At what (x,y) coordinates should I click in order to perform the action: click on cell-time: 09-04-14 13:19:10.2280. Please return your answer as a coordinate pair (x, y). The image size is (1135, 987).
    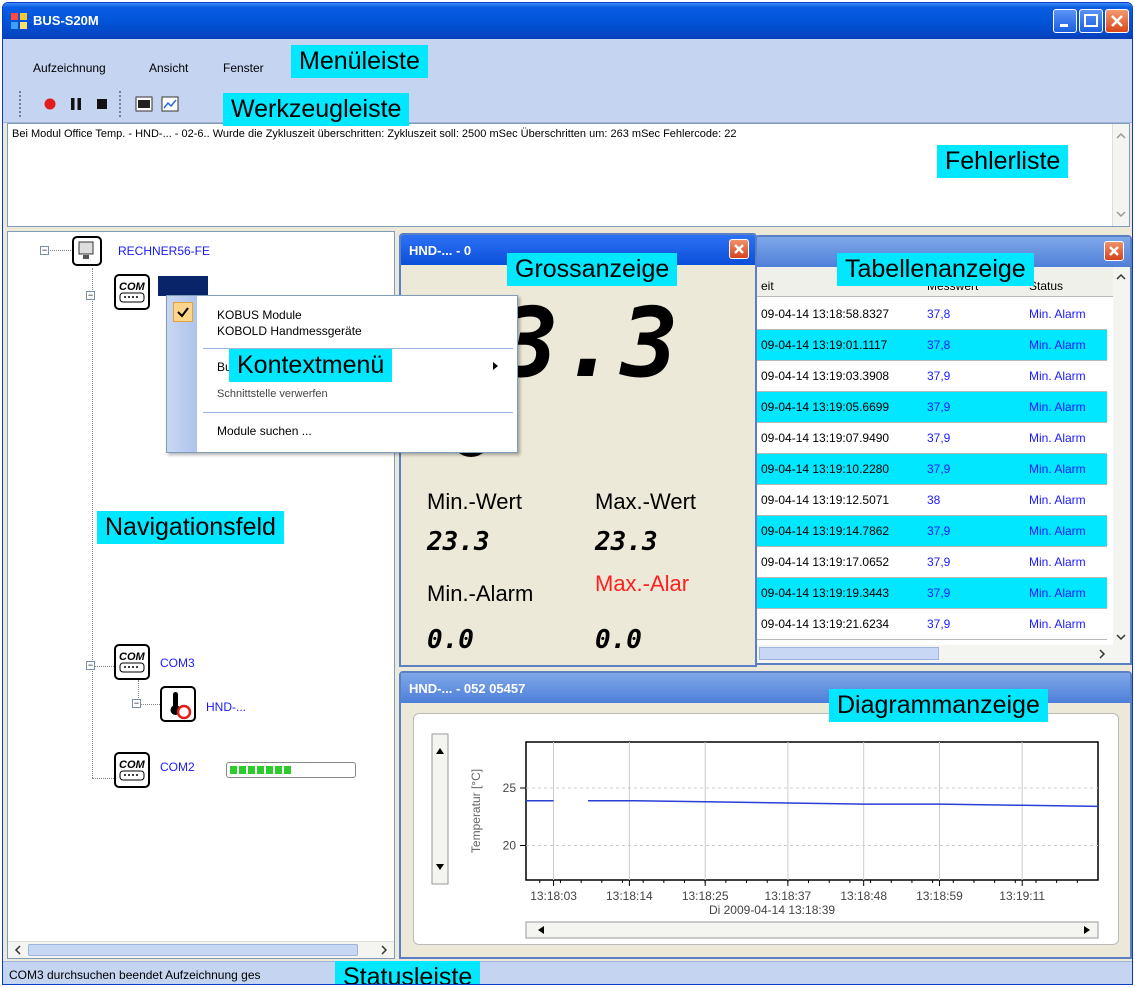
    Looking at the image, I should click on (825, 469).